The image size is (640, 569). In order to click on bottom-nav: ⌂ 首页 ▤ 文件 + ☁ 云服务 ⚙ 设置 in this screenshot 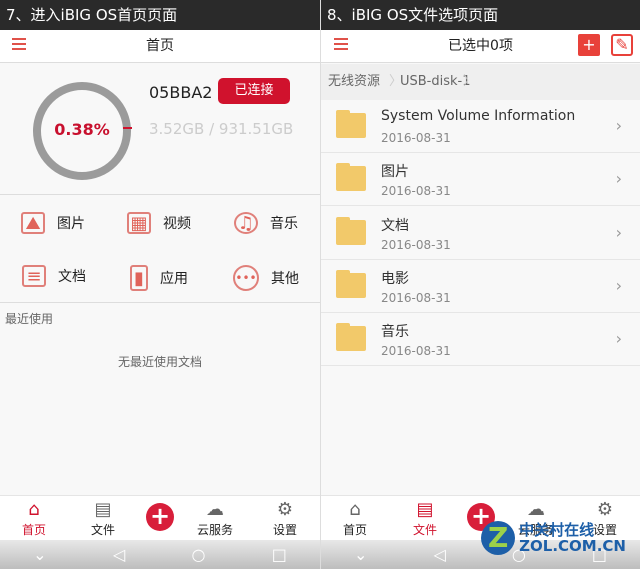, I will do `click(160, 517)`.